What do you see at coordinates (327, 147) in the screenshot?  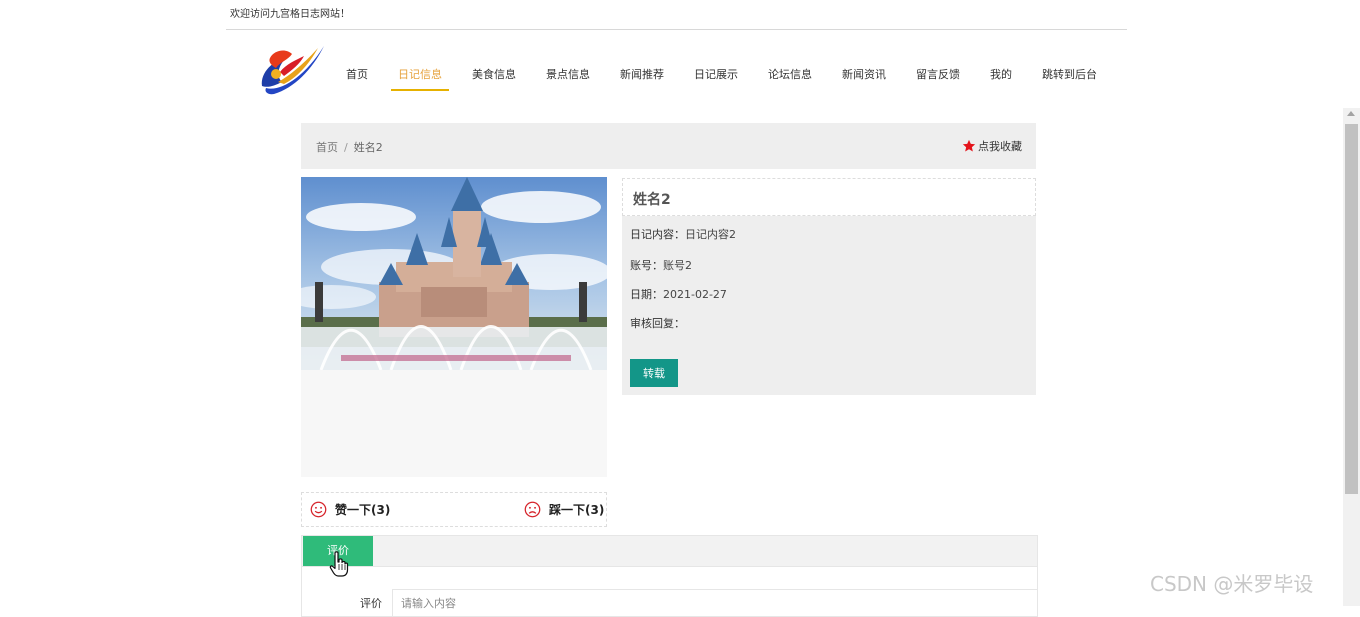 I see `breadcrumb-home: 首页` at bounding box center [327, 147].